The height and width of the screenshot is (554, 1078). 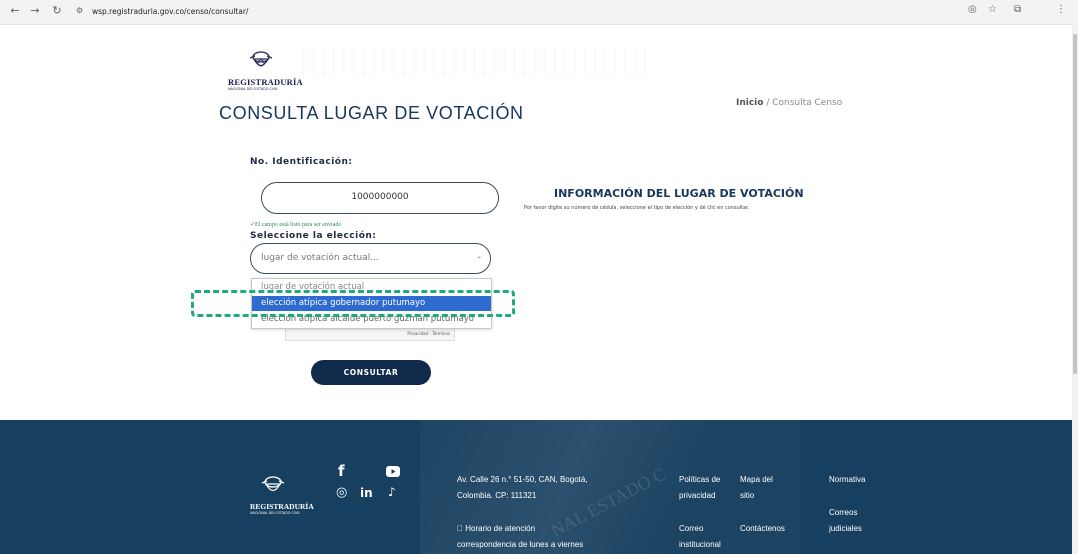 I want to click on footer-link-privacy-1: Políticas de, so click(x=699, y=480).